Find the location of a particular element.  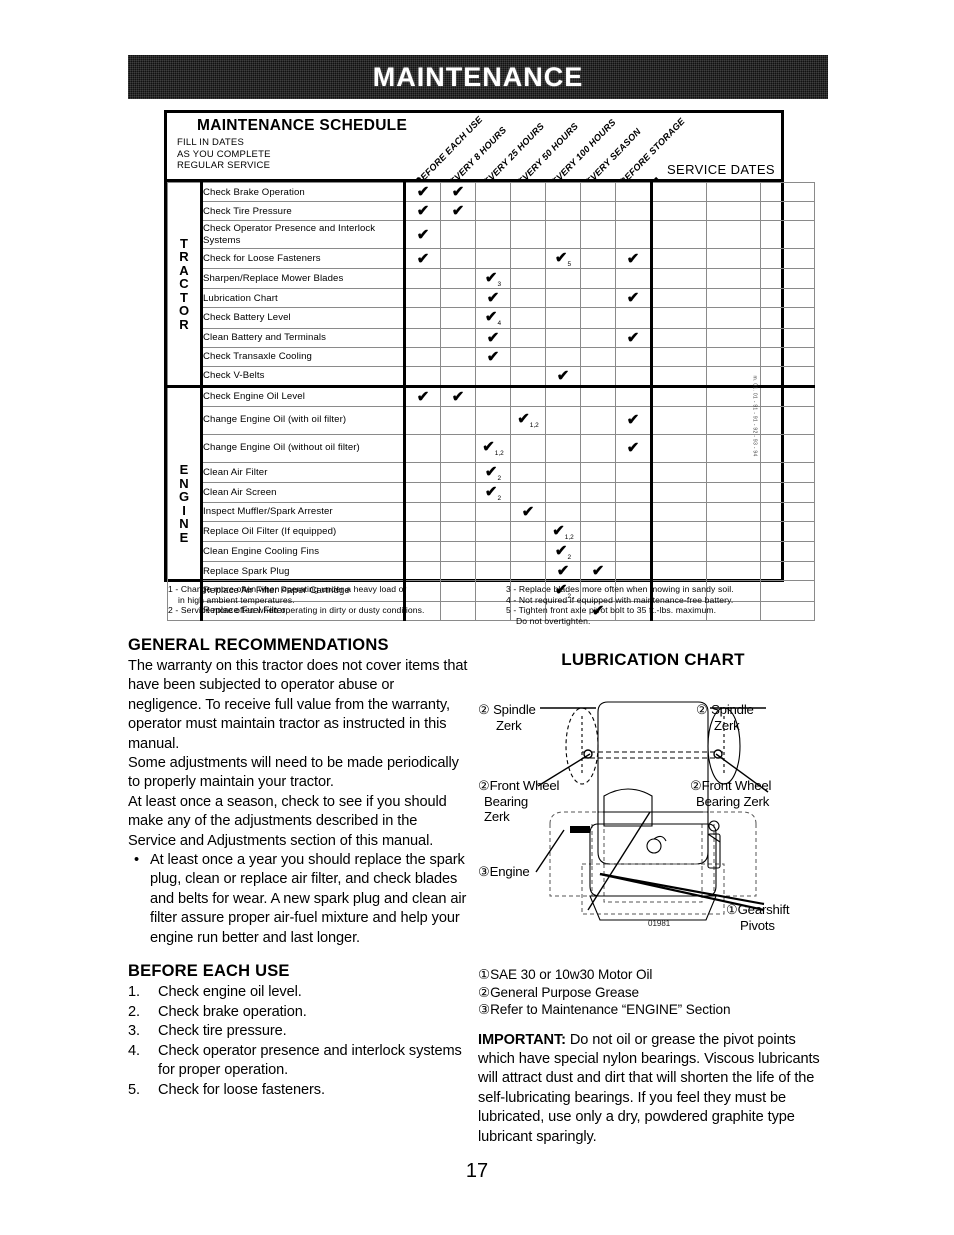

schedule-cell: ✔3 is located at coordinates (493, 279).